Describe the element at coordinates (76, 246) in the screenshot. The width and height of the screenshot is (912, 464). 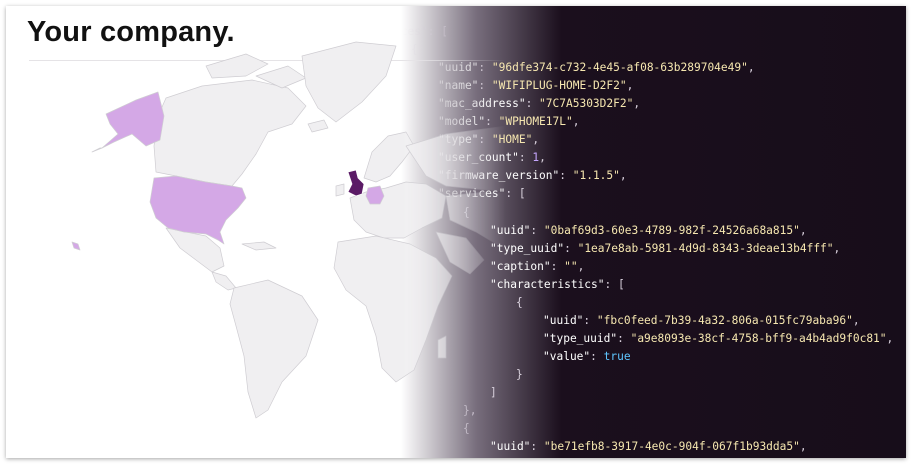
I see `map-region-hawaii` at that location.